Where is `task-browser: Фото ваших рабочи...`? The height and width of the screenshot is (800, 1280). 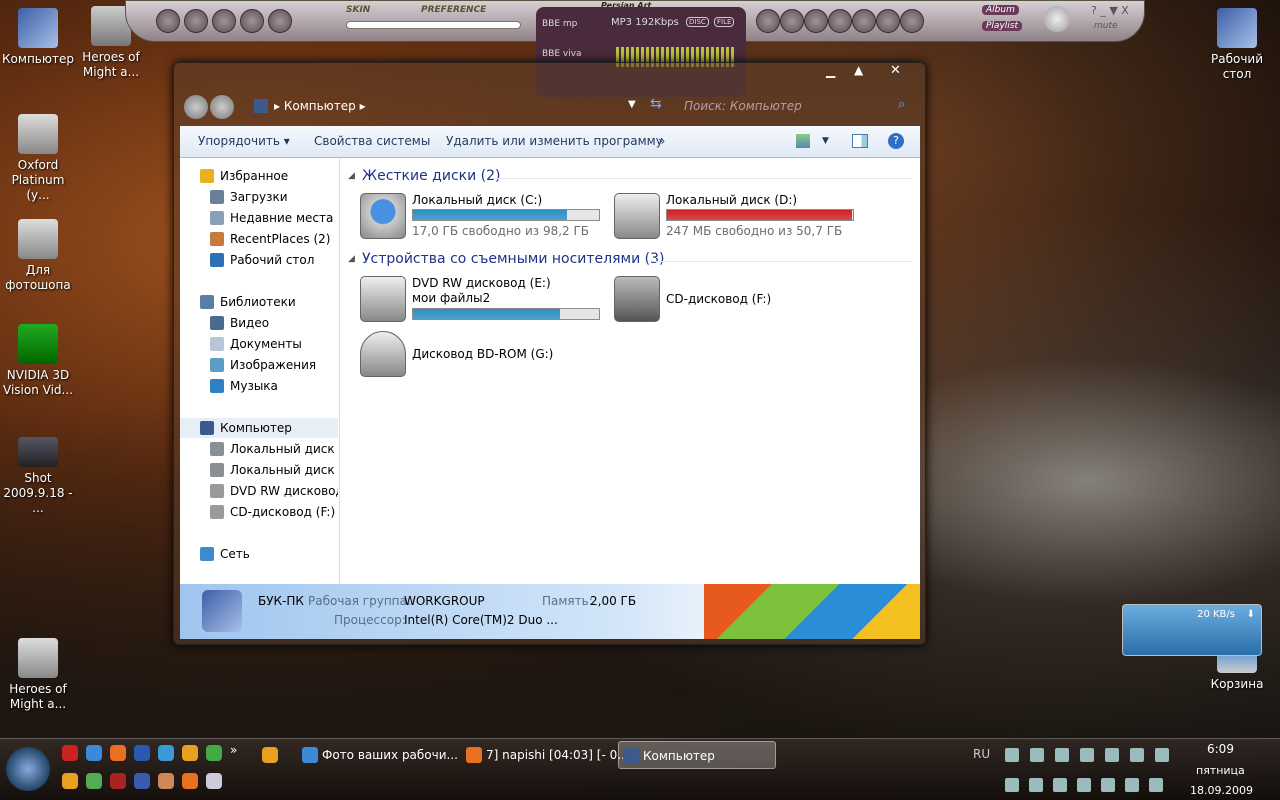
task-browser: Фото ваших рабочи... is located at coordinates (378, 755).